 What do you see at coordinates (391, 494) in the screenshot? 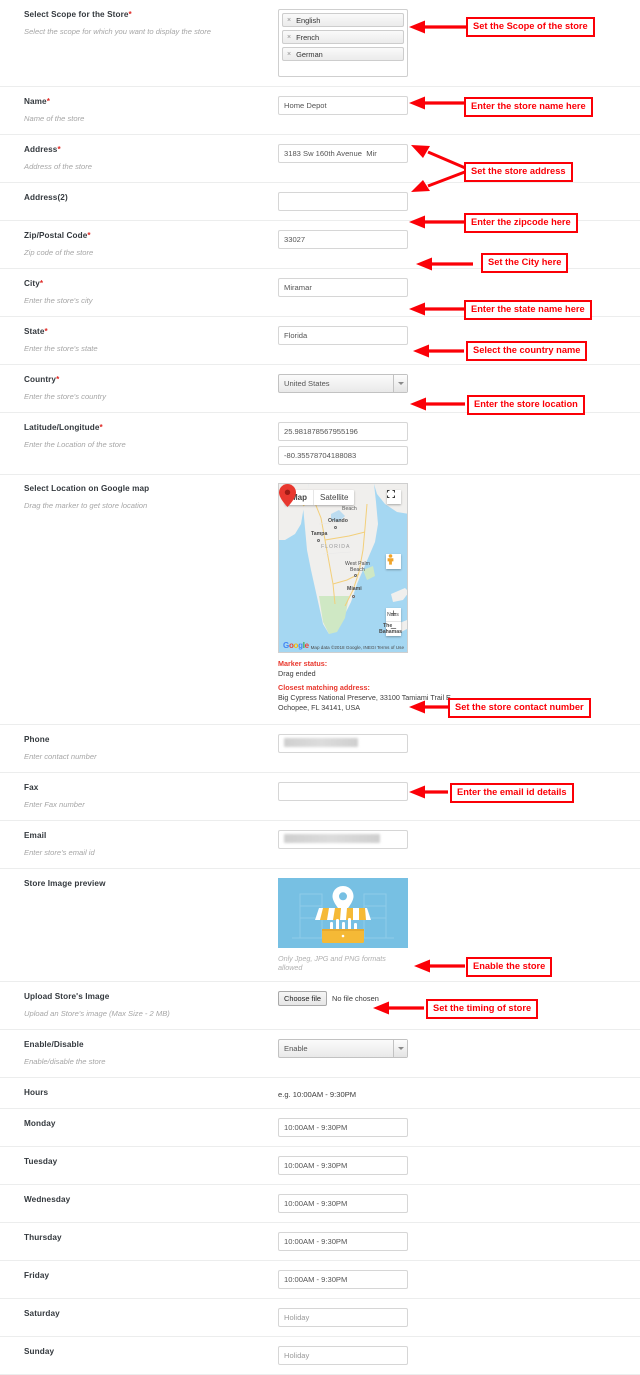
I see `fullscreen-glyph` at bounding box center [391, 494].